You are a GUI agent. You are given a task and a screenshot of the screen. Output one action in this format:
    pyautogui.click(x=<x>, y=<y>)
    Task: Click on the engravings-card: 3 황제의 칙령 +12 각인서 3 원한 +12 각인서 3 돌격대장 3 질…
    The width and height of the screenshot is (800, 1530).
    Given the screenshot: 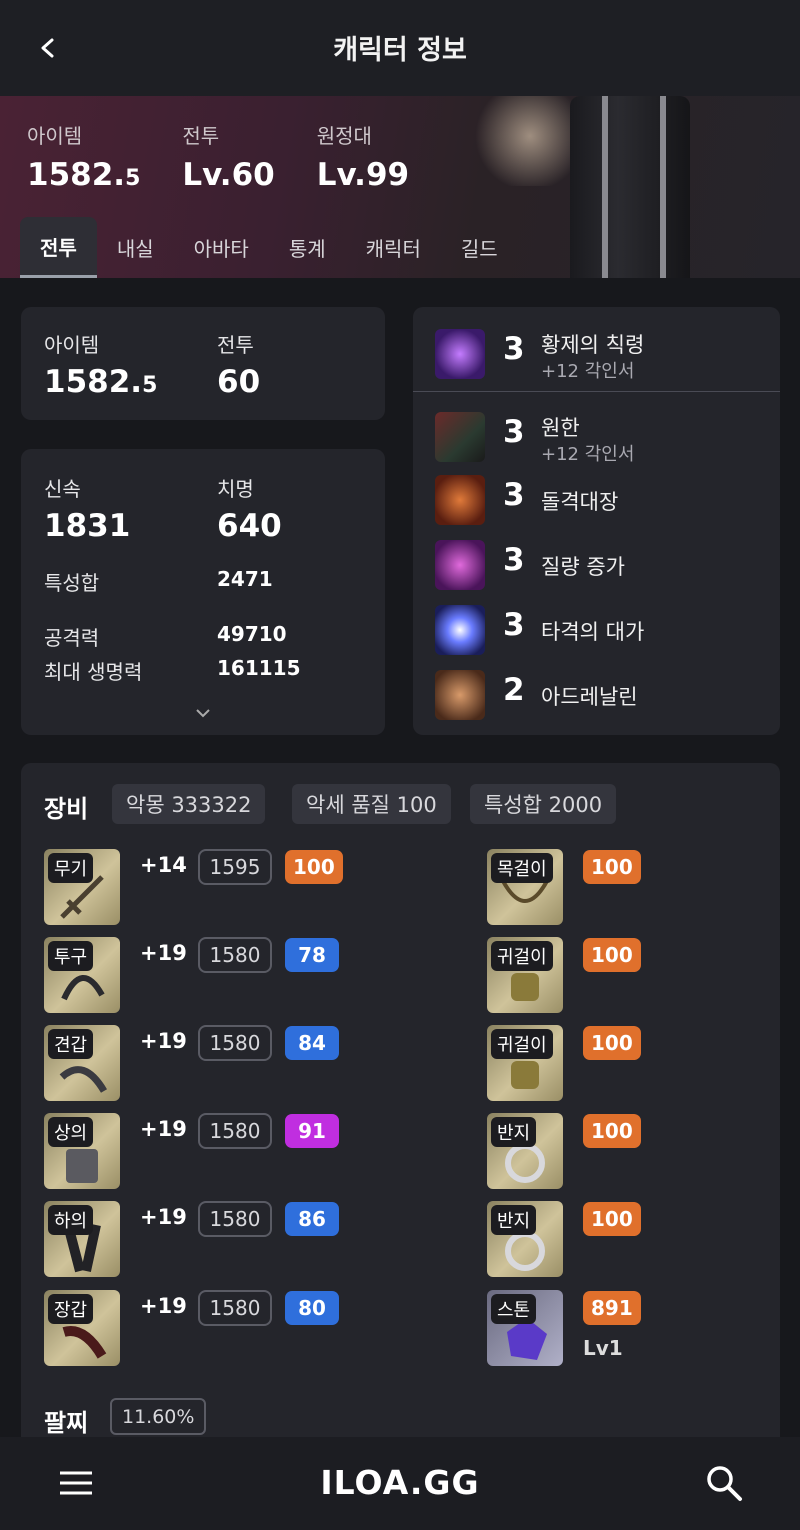 What is the action you would take?
    pyautogui.click(x=596, y=521)
    